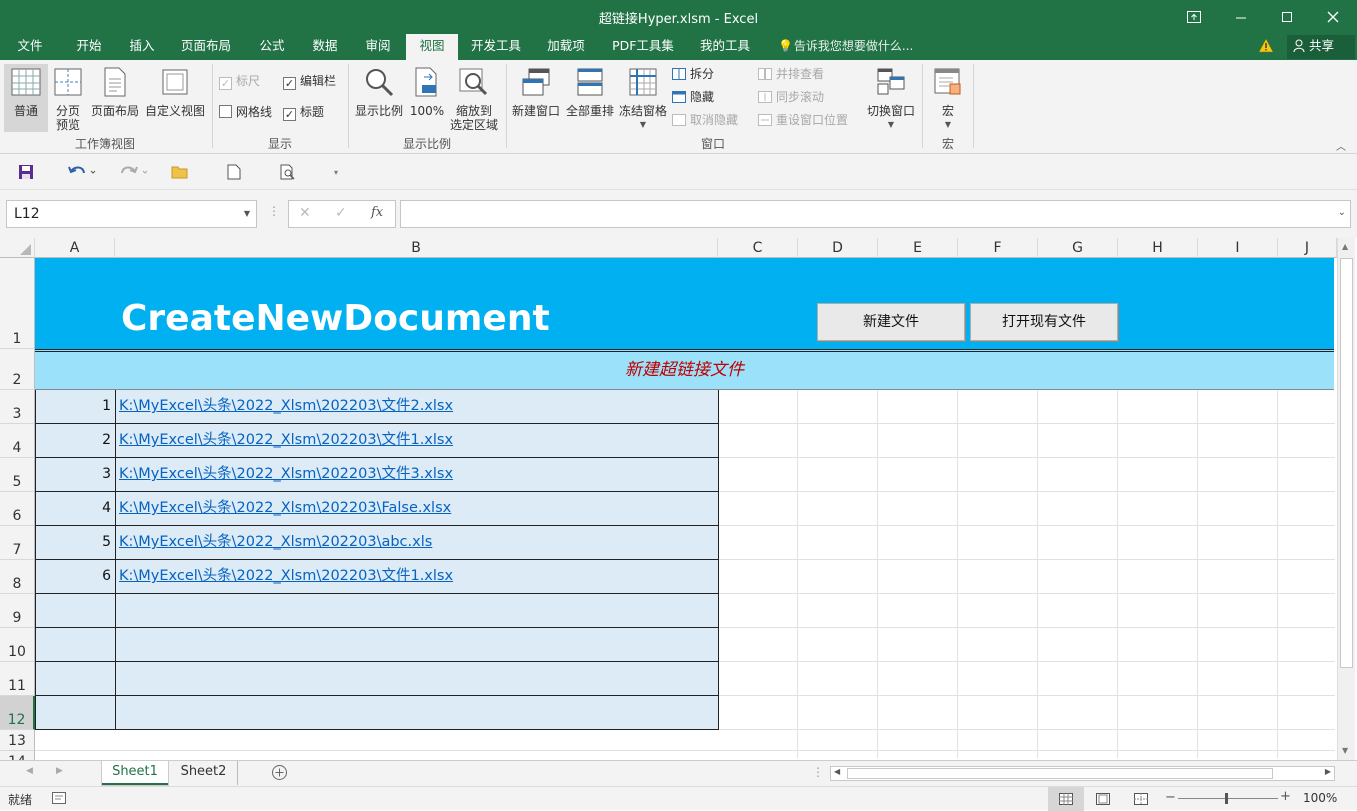 This screenshot has height=811, width=1357. What do you see at coordinates (725, 47) in the screenshot?
I see `tab-my-tools: 我的工具` at bounding box center [725, 47].